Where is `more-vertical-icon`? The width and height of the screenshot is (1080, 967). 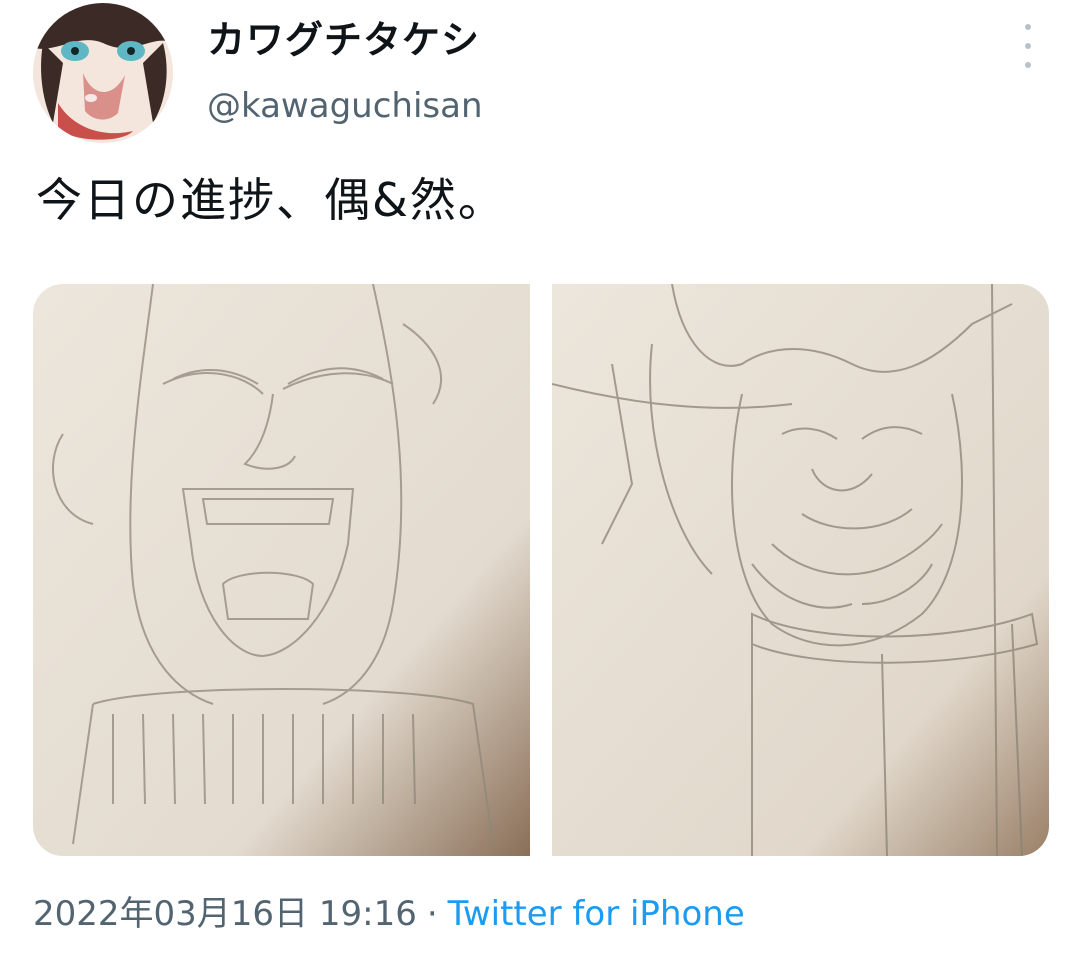 more-vertical-icon is located at coordinates (1028, 46).